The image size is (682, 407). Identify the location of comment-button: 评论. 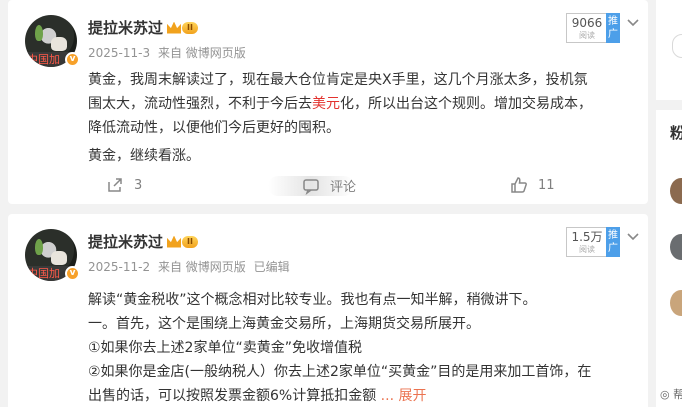
(329, 185).